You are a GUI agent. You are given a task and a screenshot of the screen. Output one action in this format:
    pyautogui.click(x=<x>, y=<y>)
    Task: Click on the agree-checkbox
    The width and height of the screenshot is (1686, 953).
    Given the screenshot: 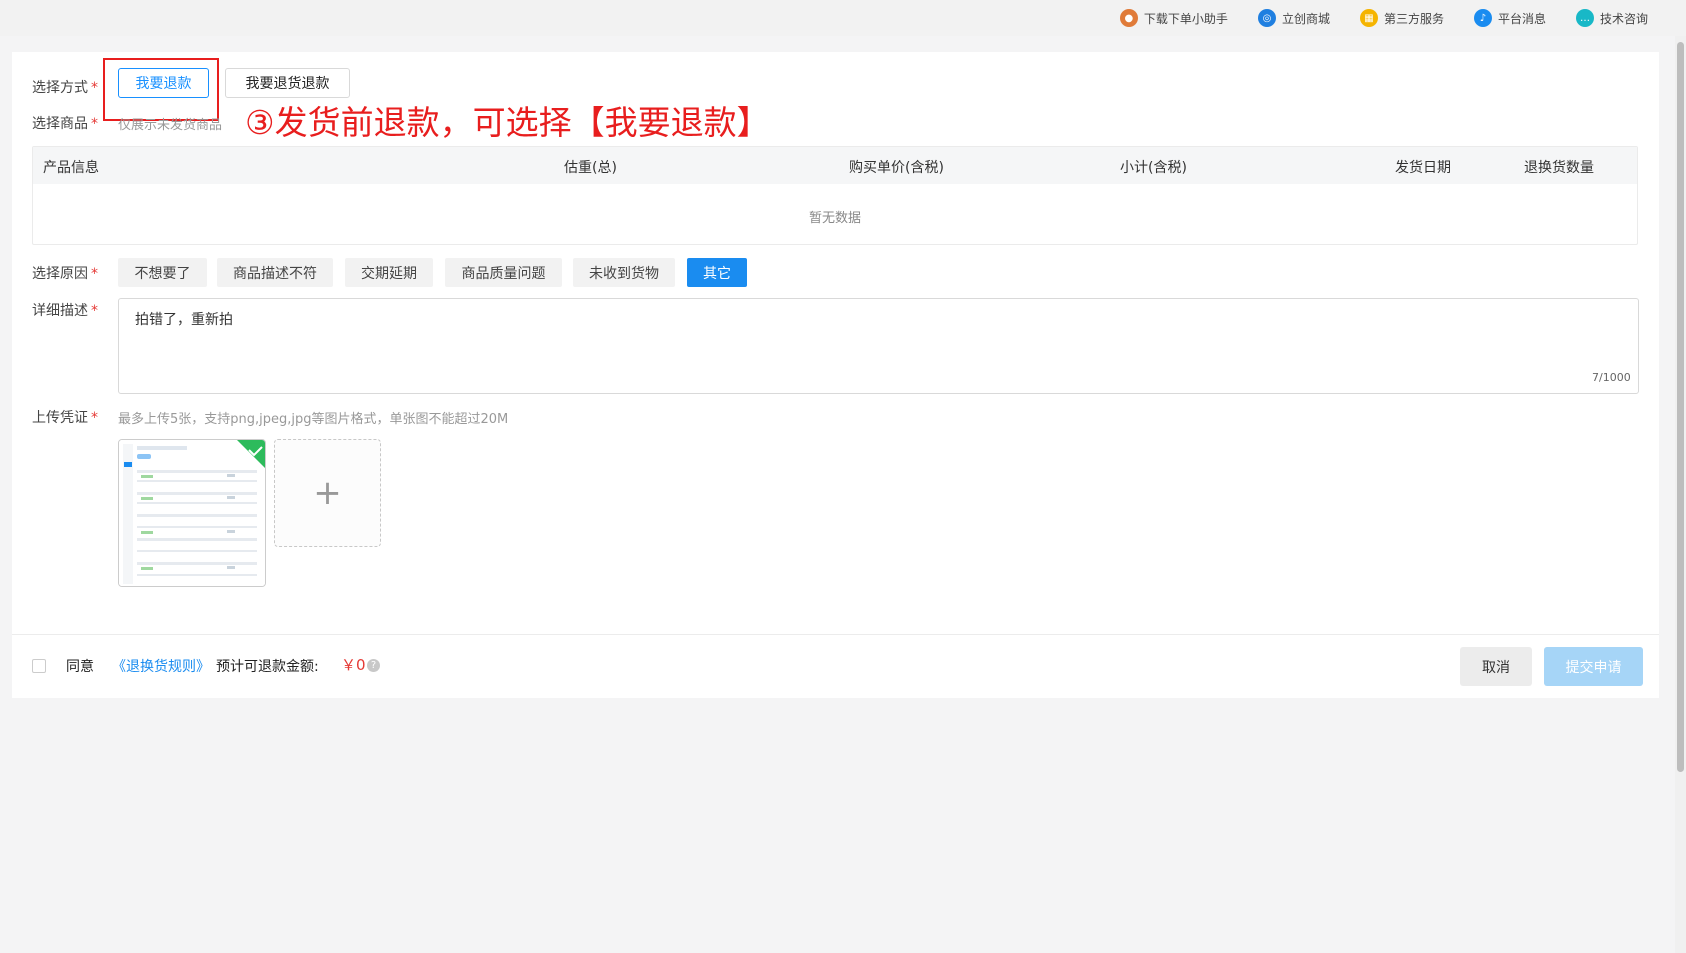 What is the action you would take?
    pyautogui.click(x=39, y=666)
    